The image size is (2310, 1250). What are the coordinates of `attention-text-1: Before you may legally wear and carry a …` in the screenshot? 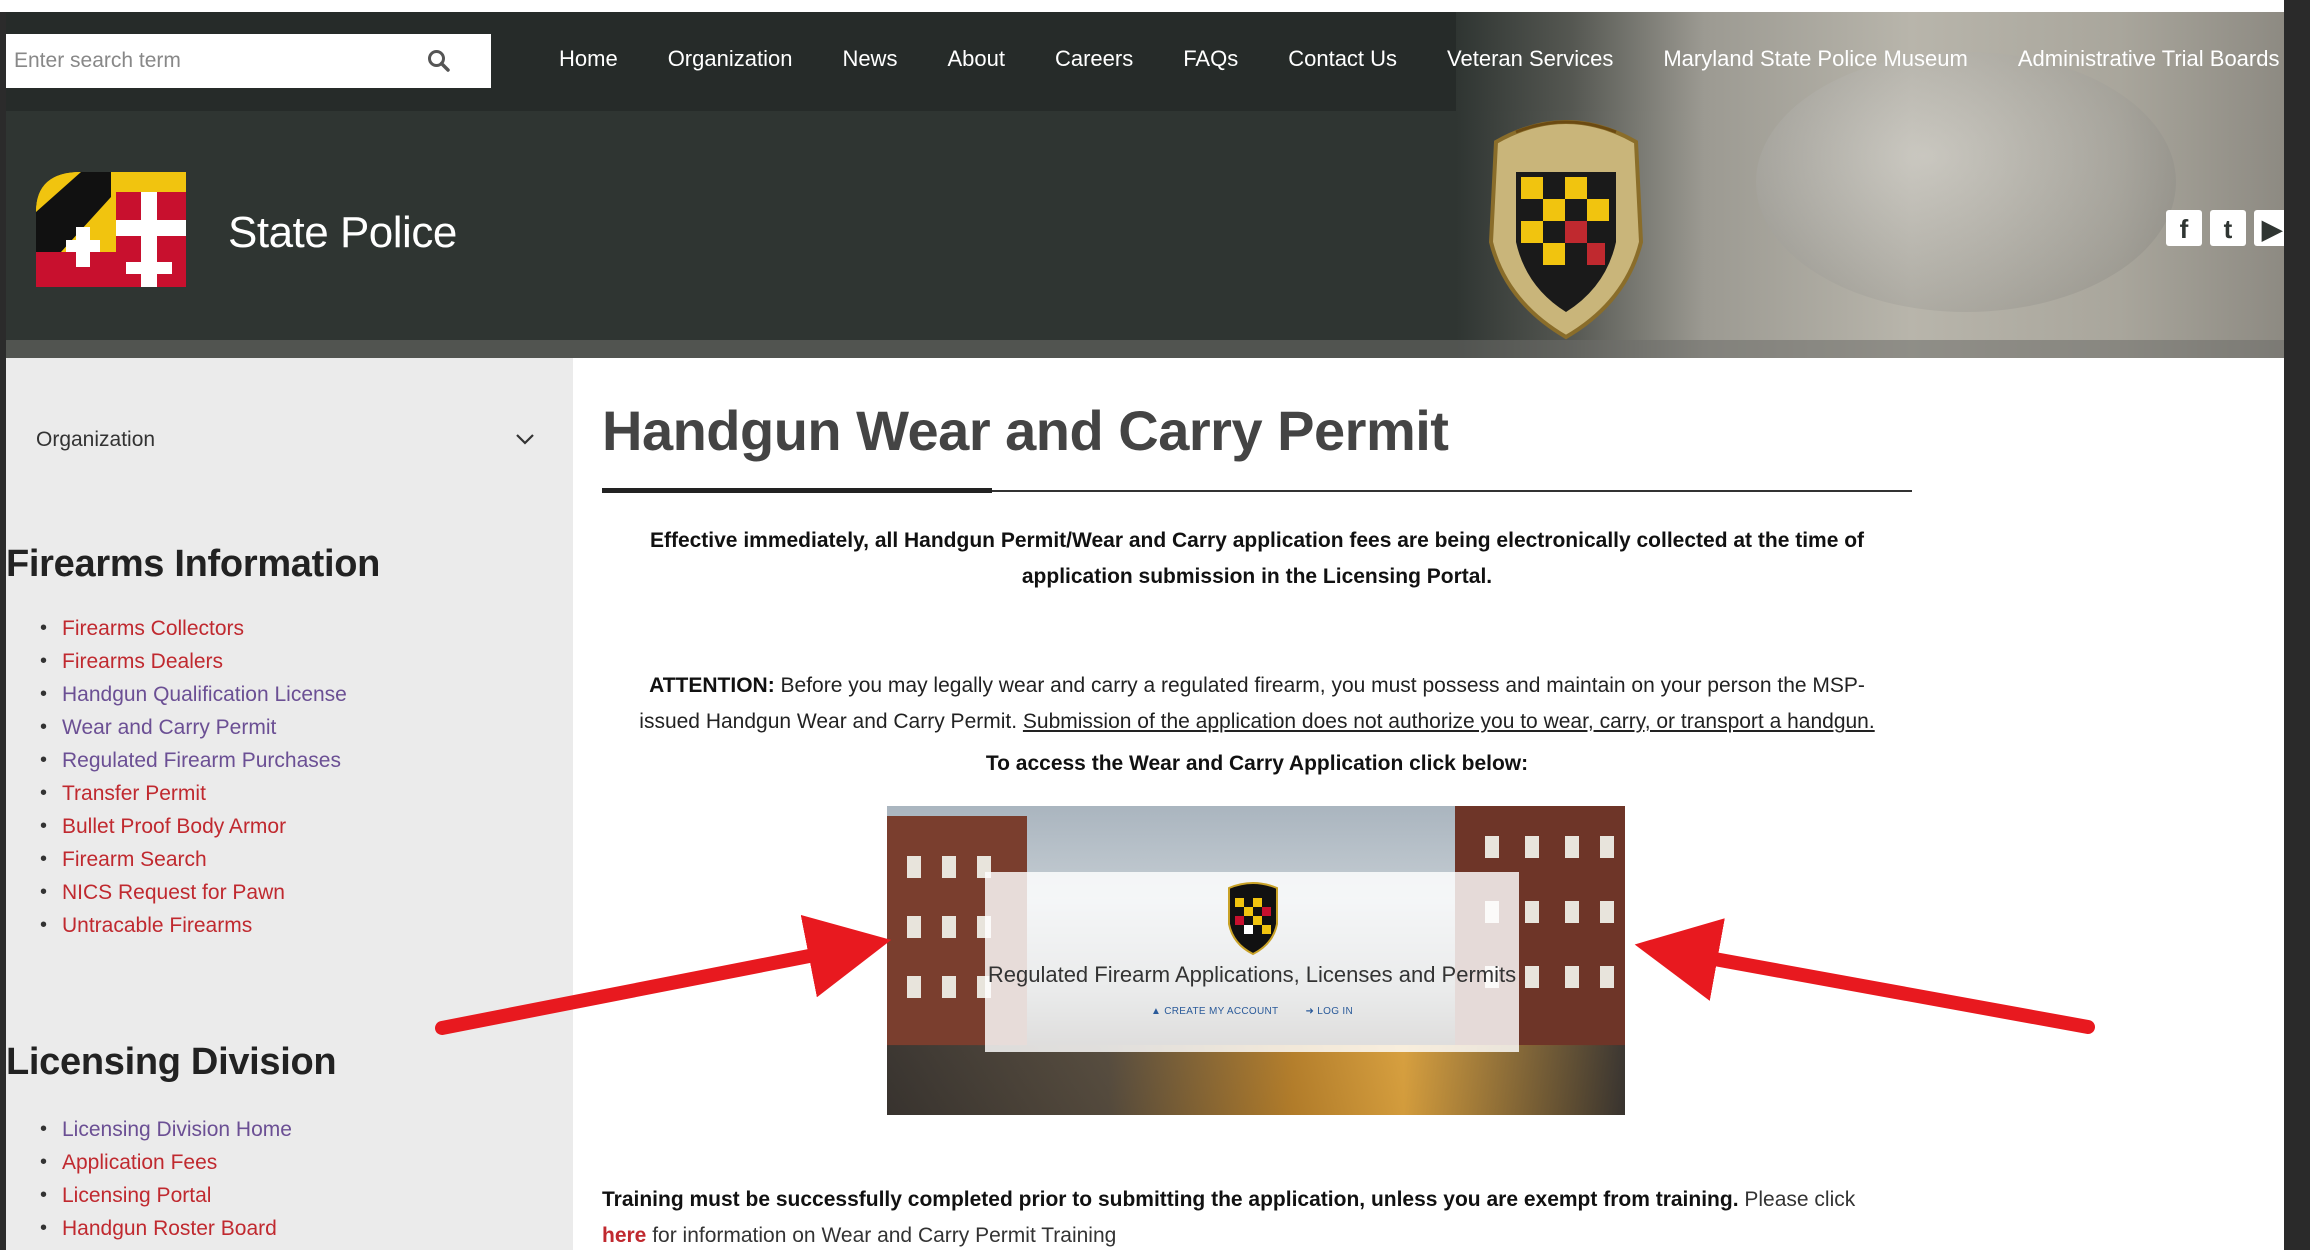 It's located at (1319, 685).